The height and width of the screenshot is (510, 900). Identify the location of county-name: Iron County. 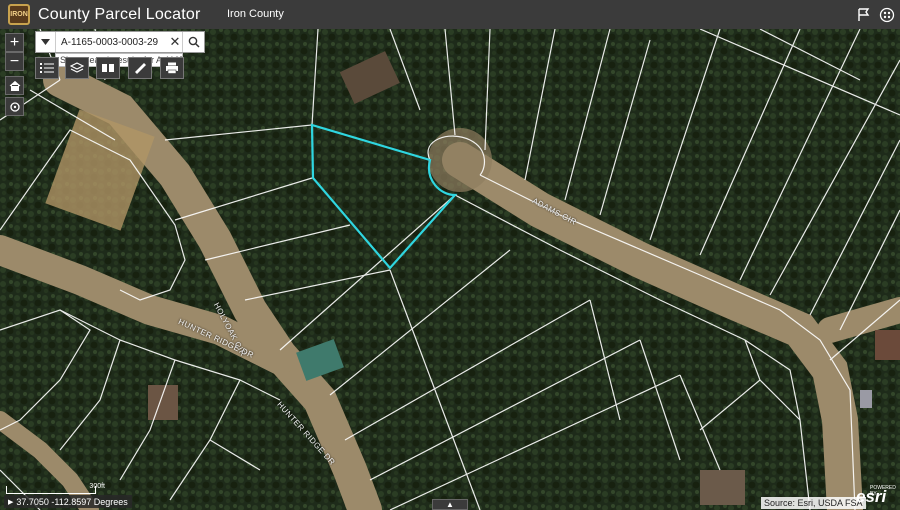
(255, 14).